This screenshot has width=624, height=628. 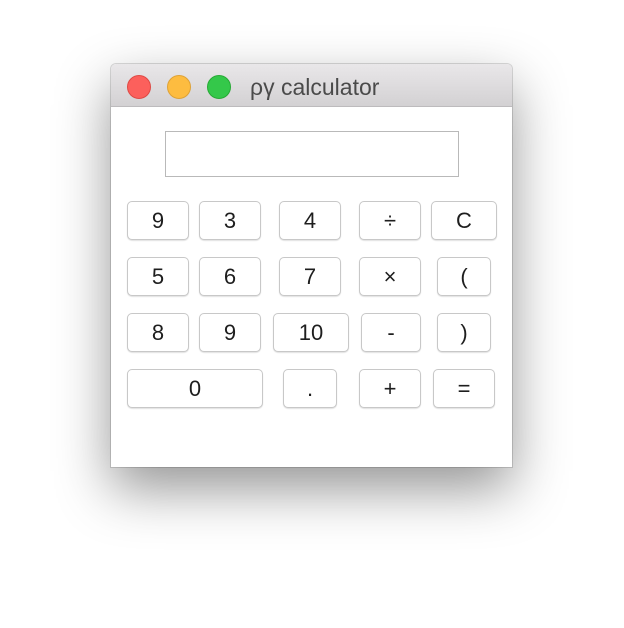 I want to click on key-6: 6, so click(x=230, y=276).